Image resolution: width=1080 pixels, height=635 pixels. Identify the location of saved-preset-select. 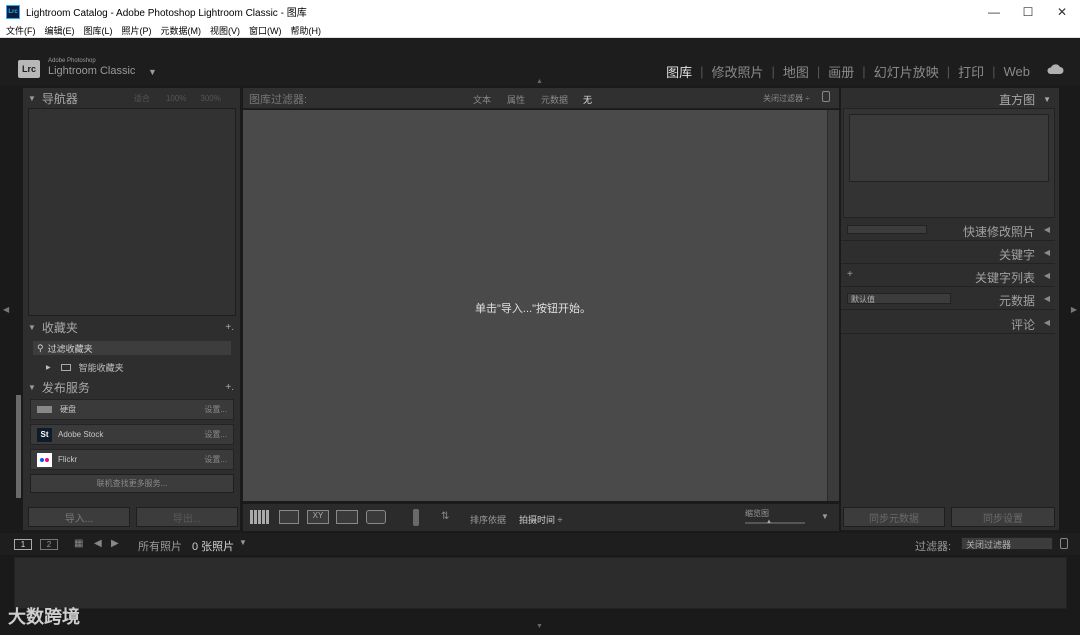
(887, 229).